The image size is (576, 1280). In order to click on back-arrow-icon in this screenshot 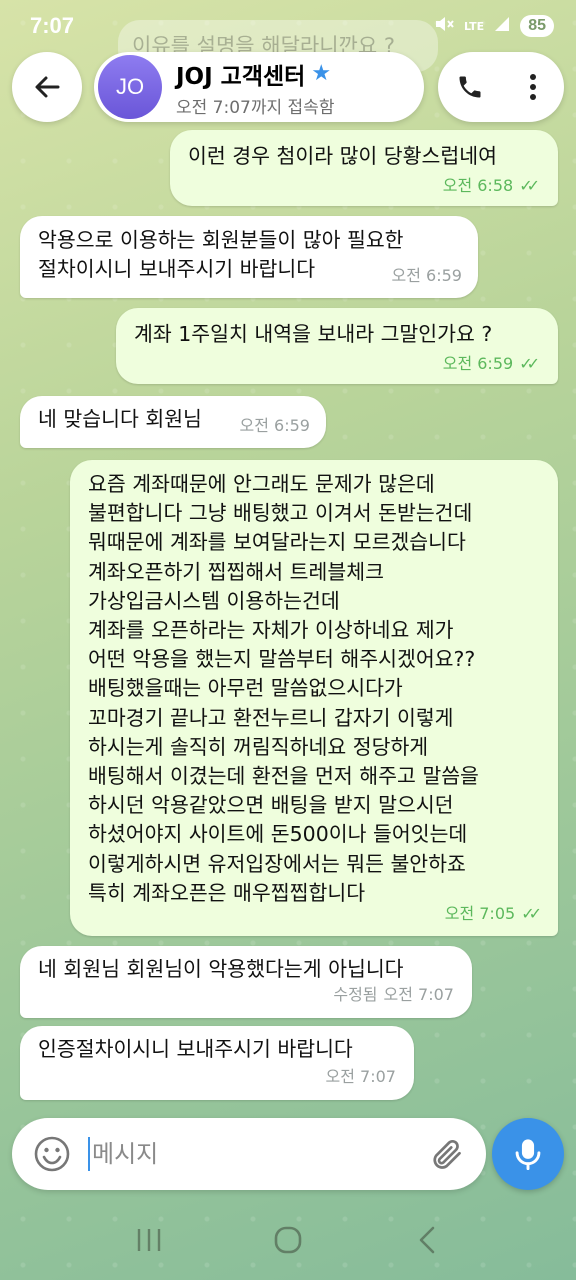, I will do `click(47, 87)`.